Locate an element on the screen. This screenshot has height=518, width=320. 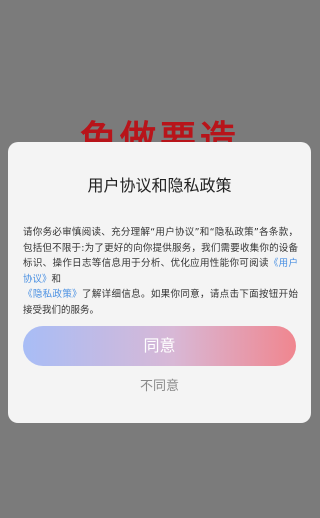
dialog-title: 用户协议和隐私政策 is located at coordinates (159, 185).